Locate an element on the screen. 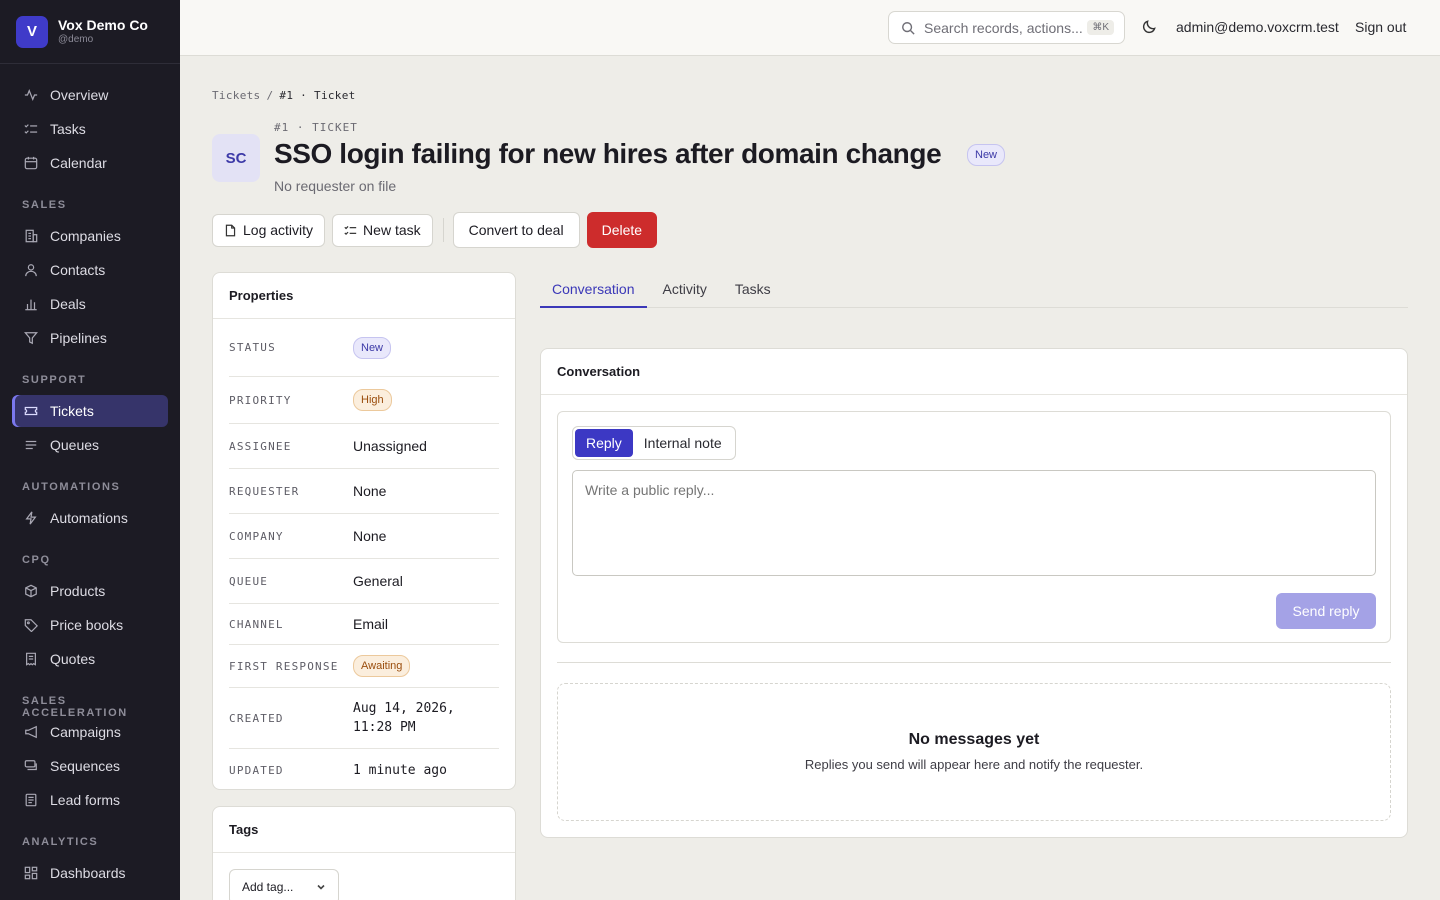  page-subtitle: No requester on file is located at coordinates (335, 186).